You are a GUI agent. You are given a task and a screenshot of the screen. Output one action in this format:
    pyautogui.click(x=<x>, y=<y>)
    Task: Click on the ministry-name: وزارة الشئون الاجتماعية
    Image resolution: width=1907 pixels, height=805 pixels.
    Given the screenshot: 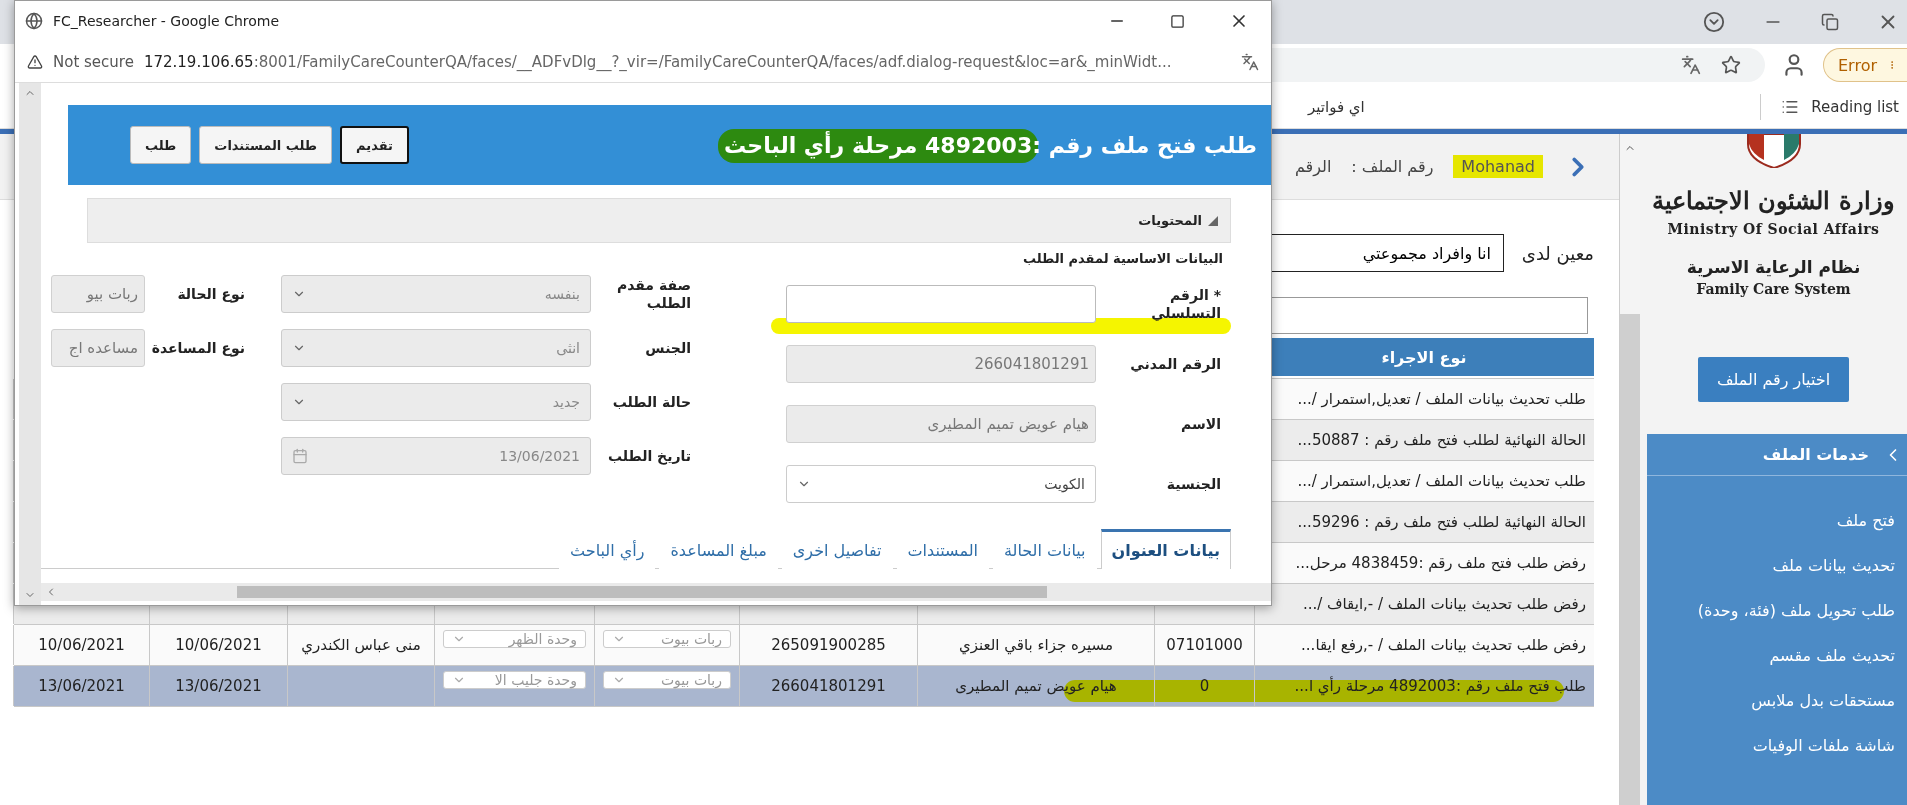 What is the action you would take?
    pyautogui.click(x=1773, y=200)
    